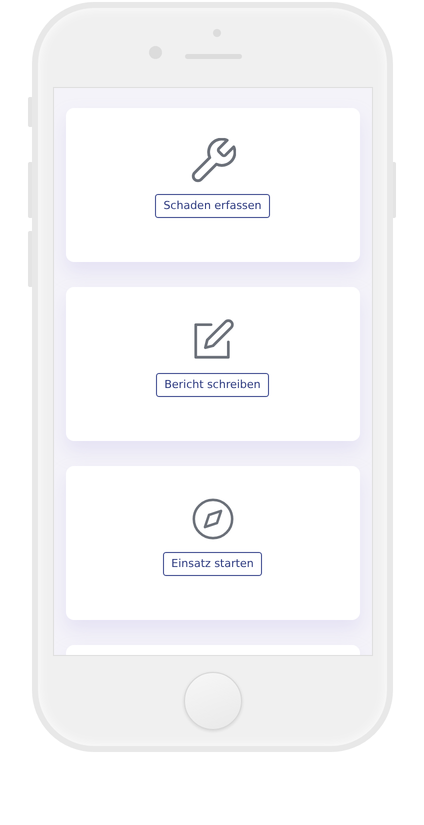 Image resolution: width=424 pixels, height=825 pixels. What do you see at coordinates (213, 701) in the screenshot?
I see `home-button` at bounding box center [213, 701].